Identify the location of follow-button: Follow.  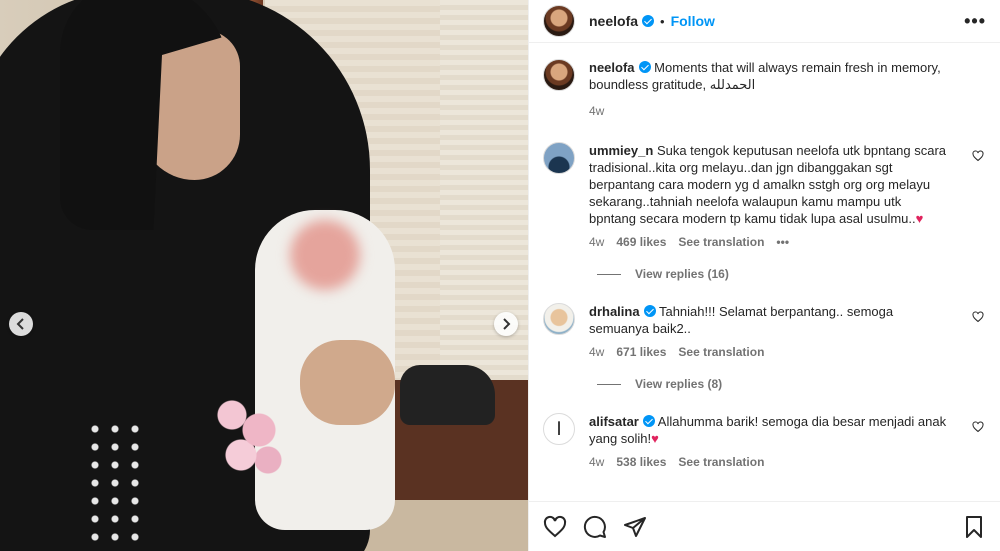
(693, 21).